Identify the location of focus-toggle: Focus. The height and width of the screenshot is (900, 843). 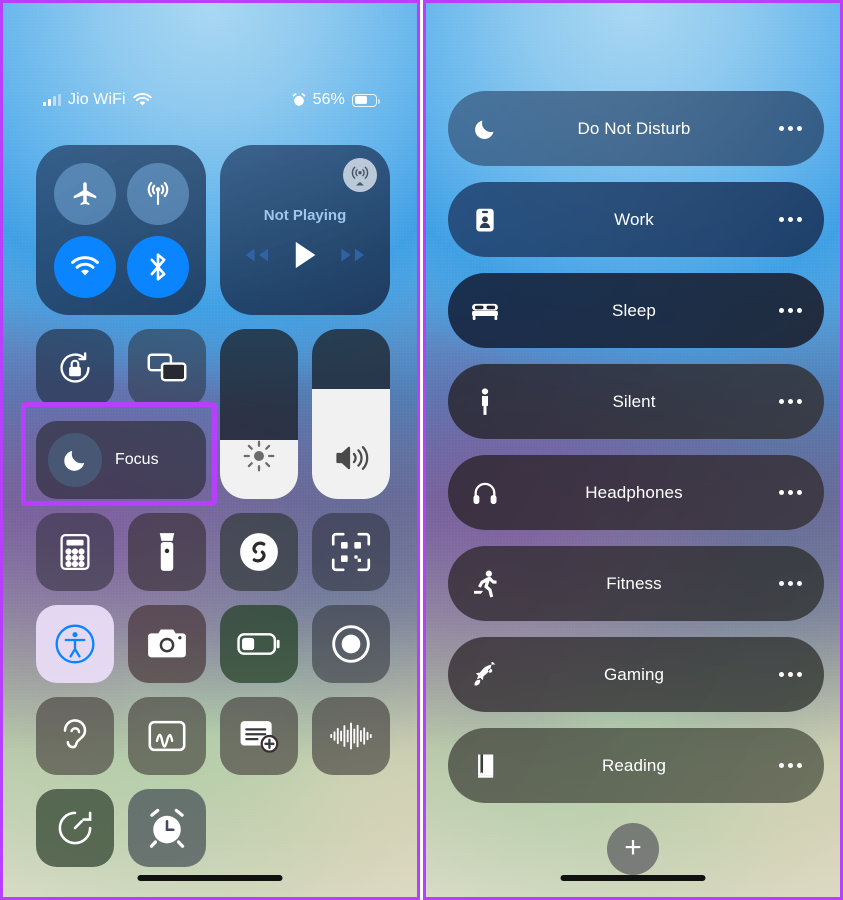
(121, 460).